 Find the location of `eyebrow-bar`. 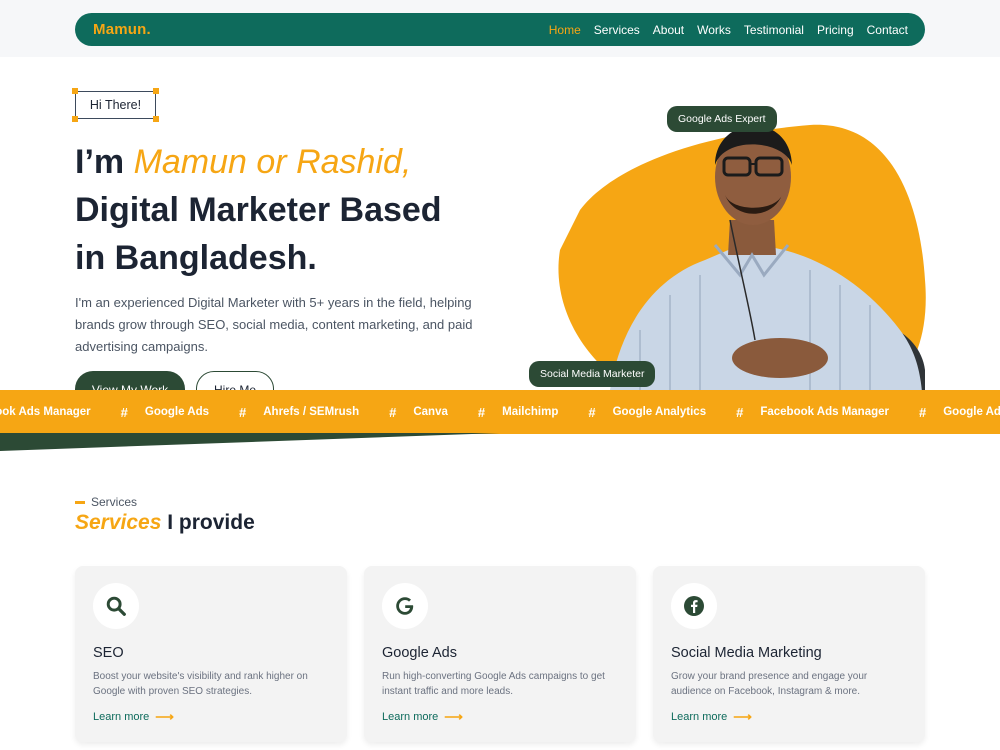

eyebrow-bar is located at coordinates (80, 502).